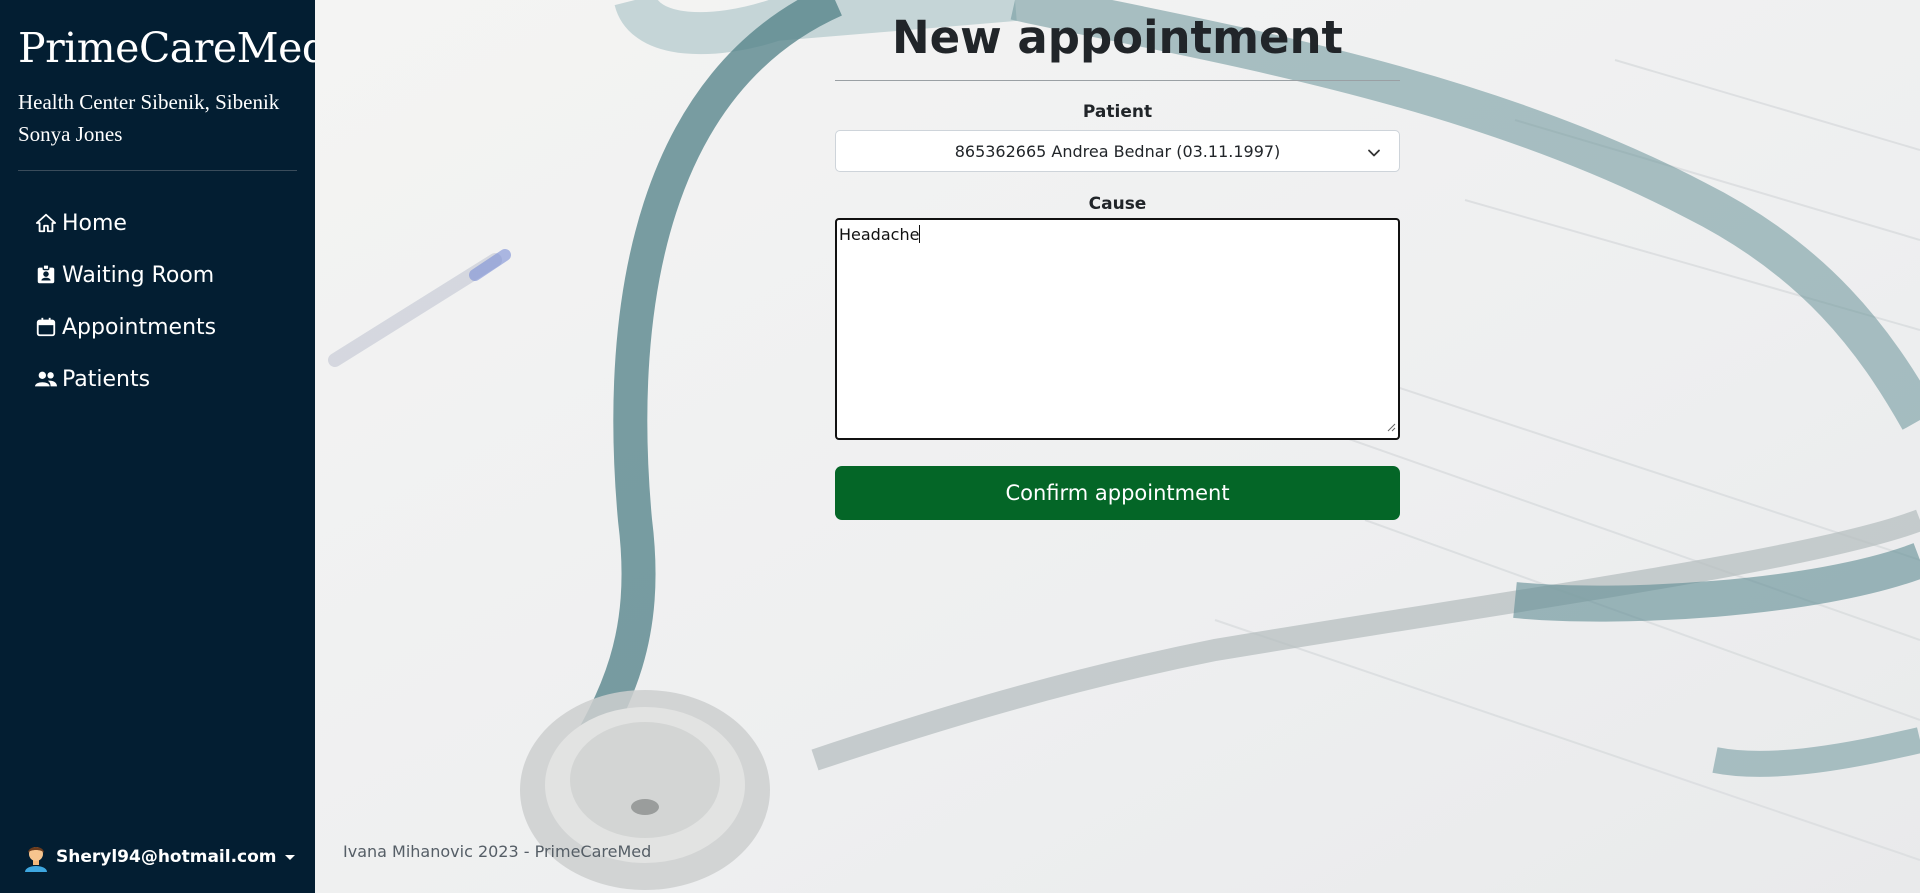  I want to click on sidebar-item-patients: Patients, so click(125, 379).